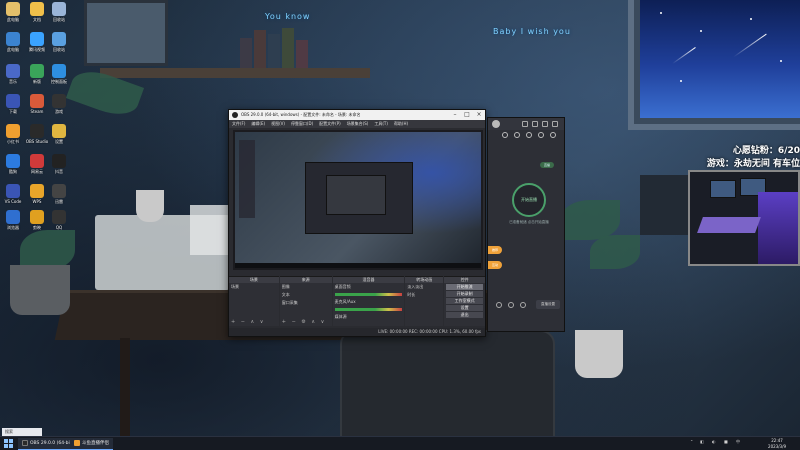  Describe the element at coordinates (126, 33) in the screenshot. I see `wall-picture` at that location.